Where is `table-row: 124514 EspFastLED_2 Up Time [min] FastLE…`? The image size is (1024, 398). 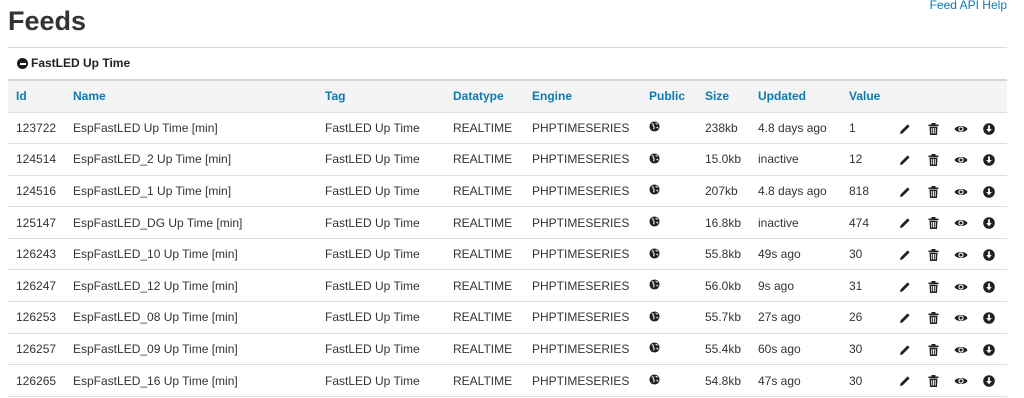 table-row: 124514 EspFastLED_2 Up Time [min] FastLE… is located at coordinates (507, 159).